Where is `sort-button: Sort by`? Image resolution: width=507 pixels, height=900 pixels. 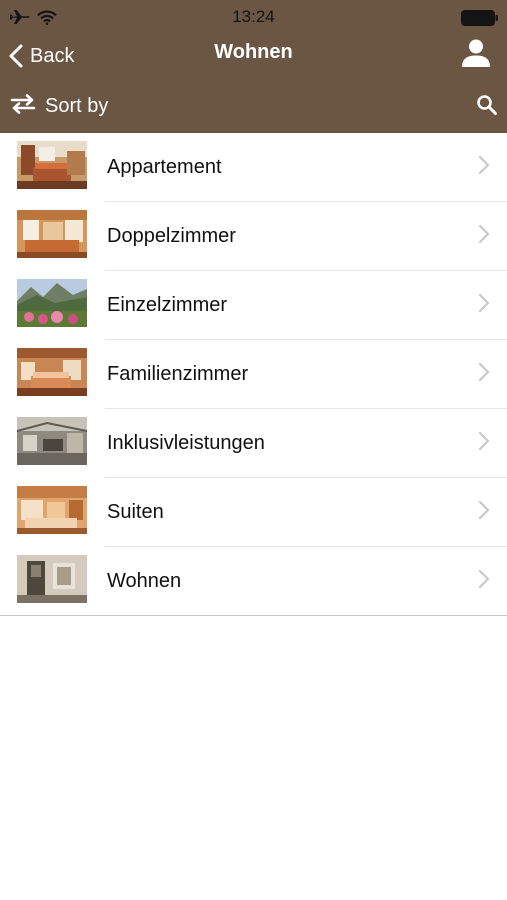
sort-button: Sort by is located at coordinates (59, 106).